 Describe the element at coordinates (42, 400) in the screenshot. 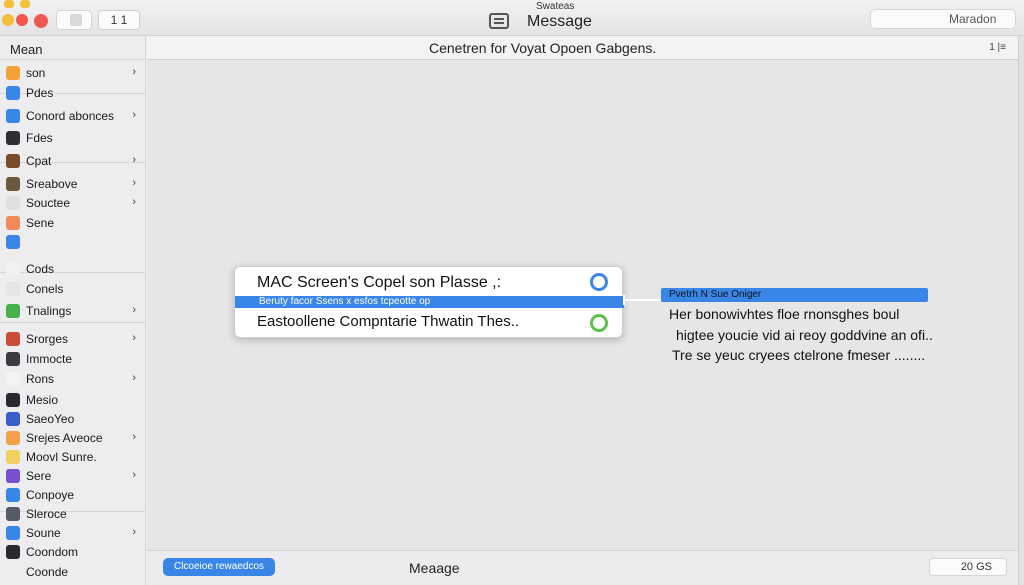

I see `sidebar-item-label: Mesio` at that location.